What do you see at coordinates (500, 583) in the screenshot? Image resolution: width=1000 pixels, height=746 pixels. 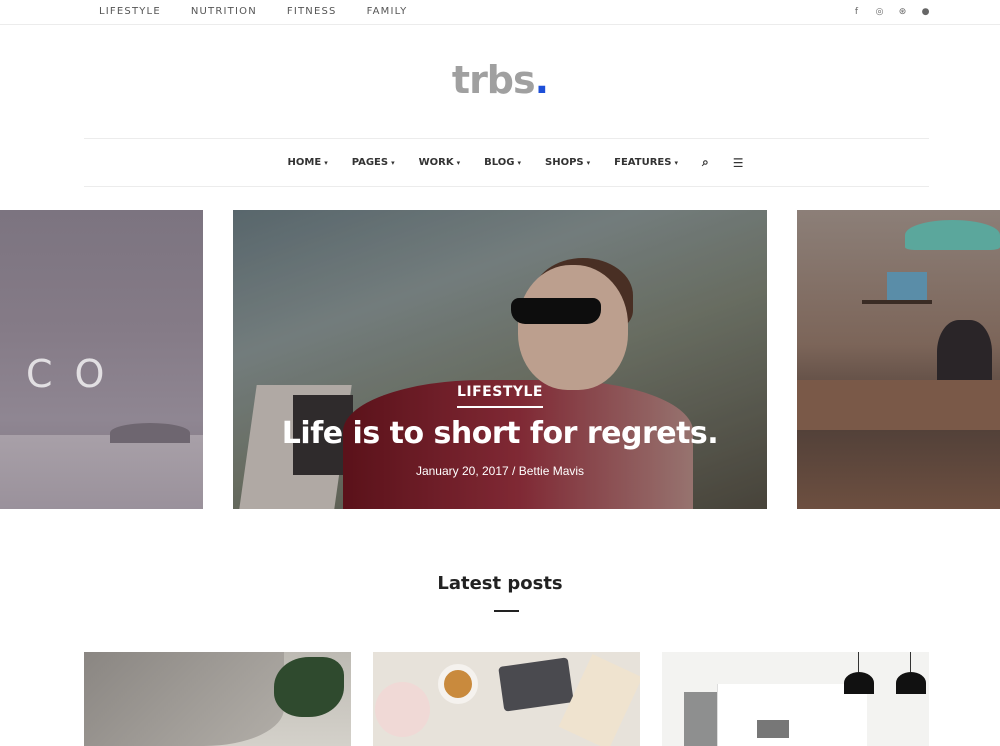 I see `latest-posts-heading: Latest posts` at bounding box center [500, 583].